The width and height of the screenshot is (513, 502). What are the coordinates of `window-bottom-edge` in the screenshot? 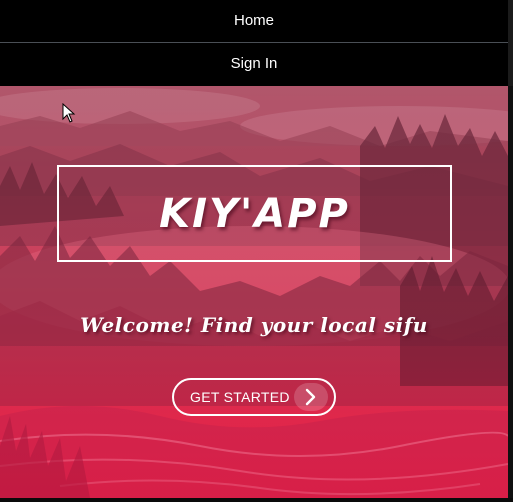 It's located at (256, 500).